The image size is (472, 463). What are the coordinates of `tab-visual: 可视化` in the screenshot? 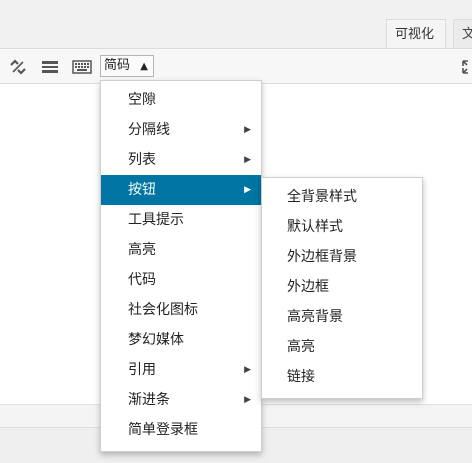 It's located at (416, 33).